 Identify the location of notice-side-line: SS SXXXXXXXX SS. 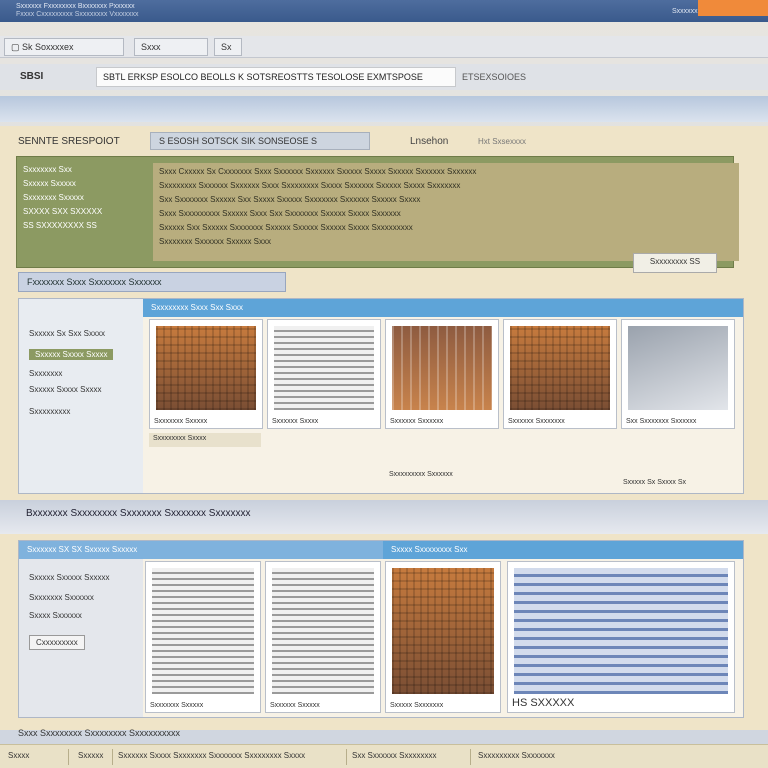
(60, 225).